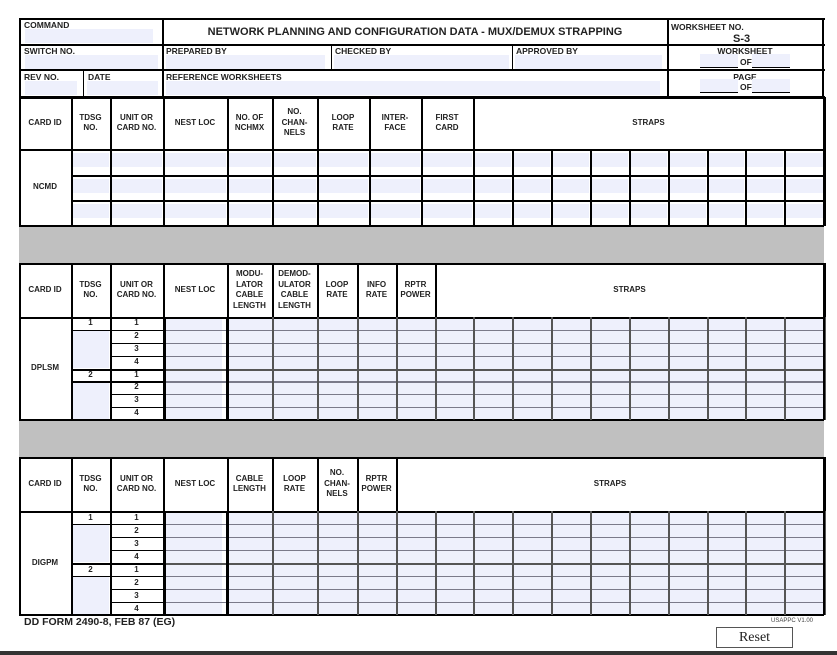 This screenshot has height=655, width=837. What do you see at coordinates (746, 87) in the screenshot?
I see `of-label: OF` at bounding box center [746, 87].